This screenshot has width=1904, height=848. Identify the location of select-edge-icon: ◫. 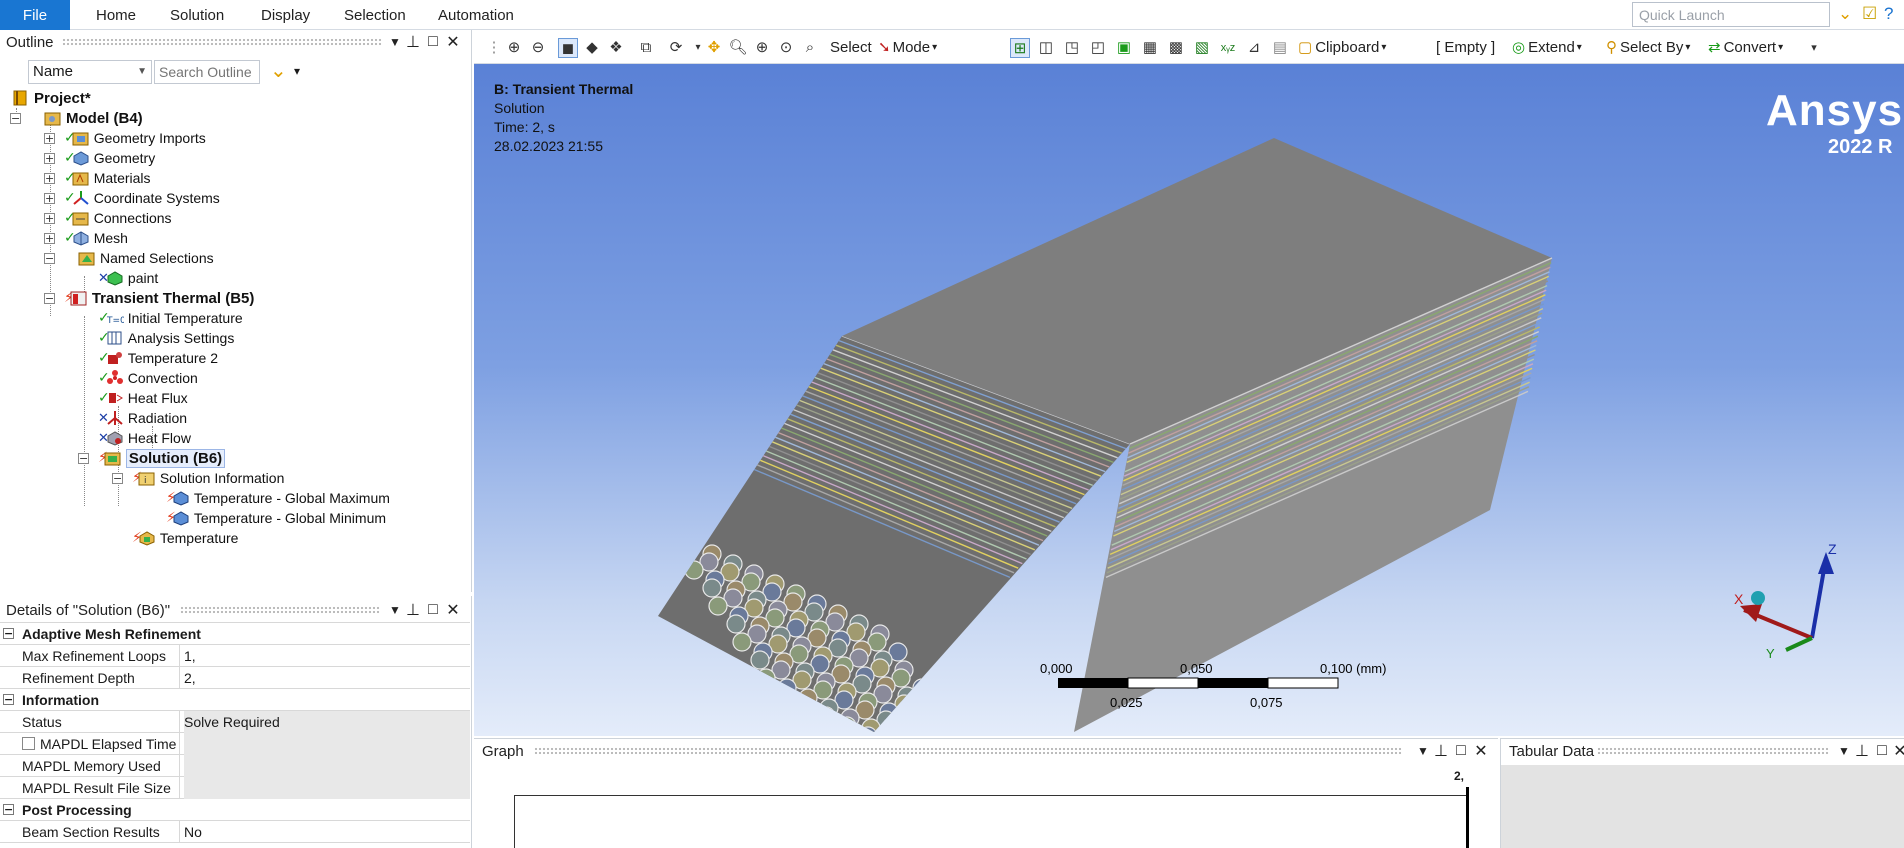
(1046, 48).